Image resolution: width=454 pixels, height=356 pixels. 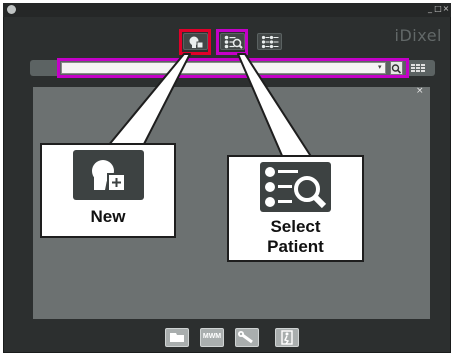 I want to click on exit-button, so click(x=287, y=337).